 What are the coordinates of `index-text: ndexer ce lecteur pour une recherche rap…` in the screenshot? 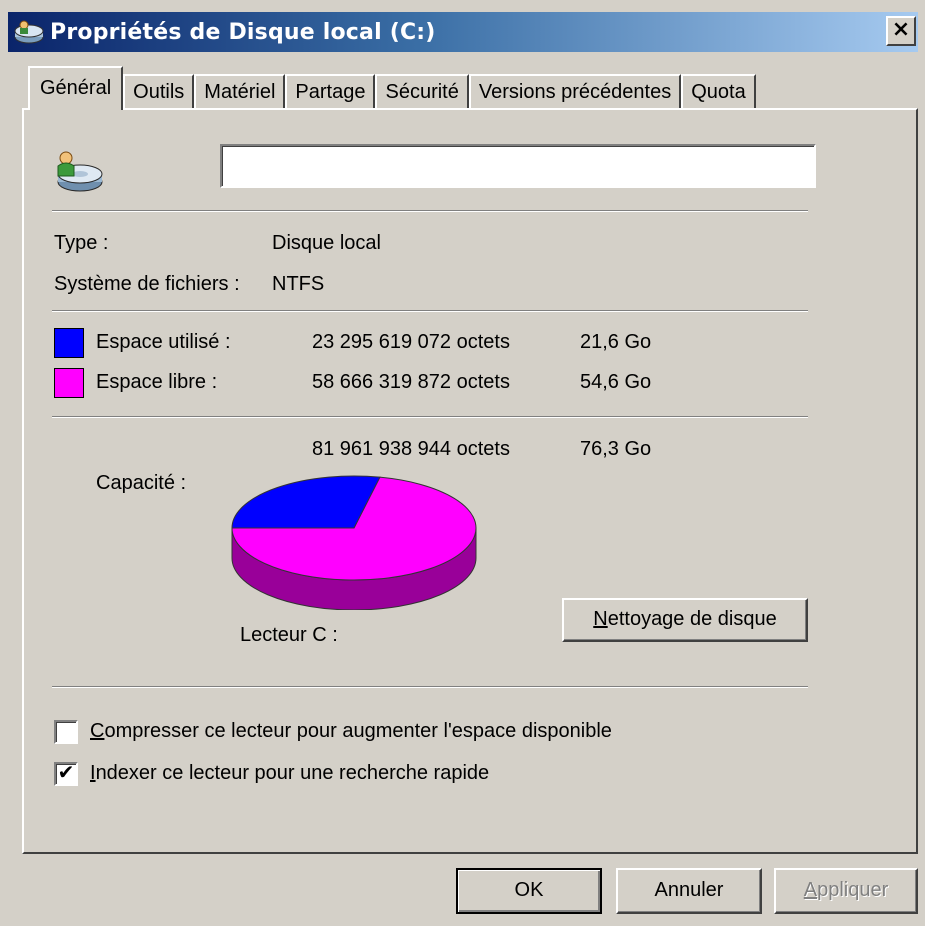 It's located at (292, 773).